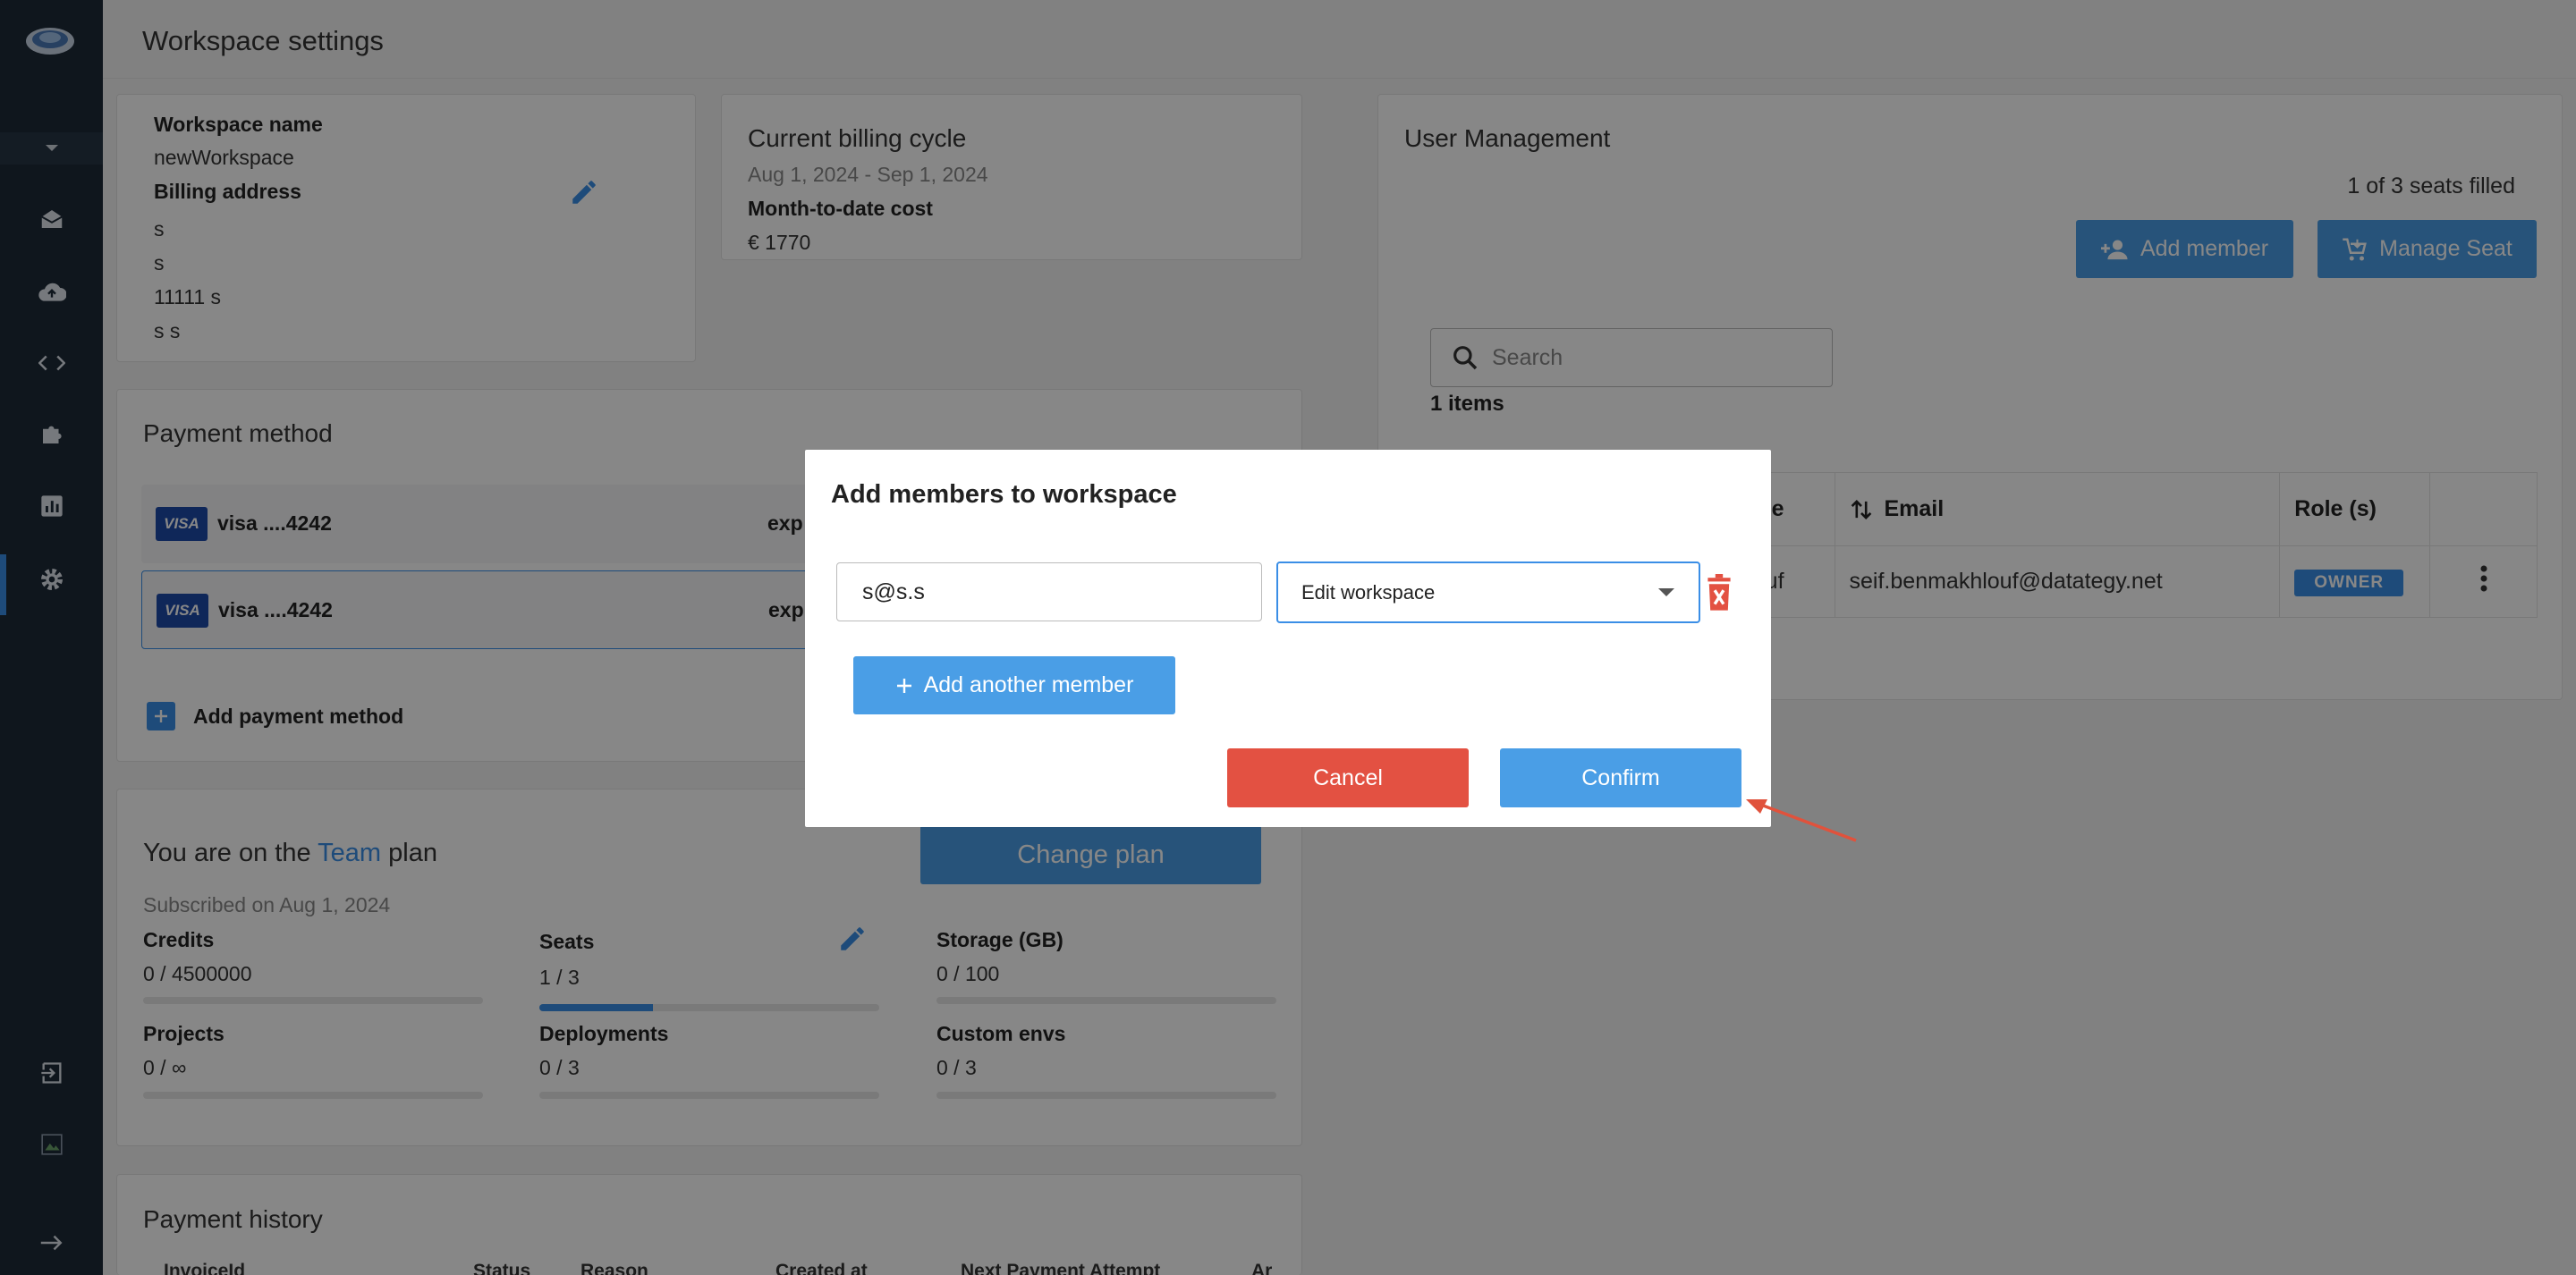 The height and width of the screenshot is (1275, 2576). Describe the element at coordinates (1719, 593) in the screenshot. I see `delete-member-icon` at that location.